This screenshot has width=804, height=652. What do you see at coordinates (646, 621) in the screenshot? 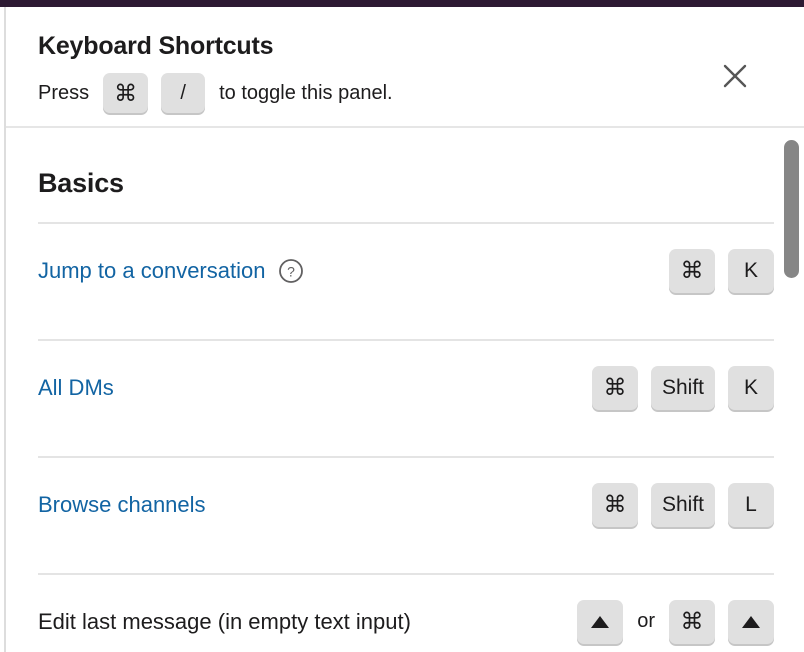
I see `keys-separator: or` at bounding box center [646, 621].